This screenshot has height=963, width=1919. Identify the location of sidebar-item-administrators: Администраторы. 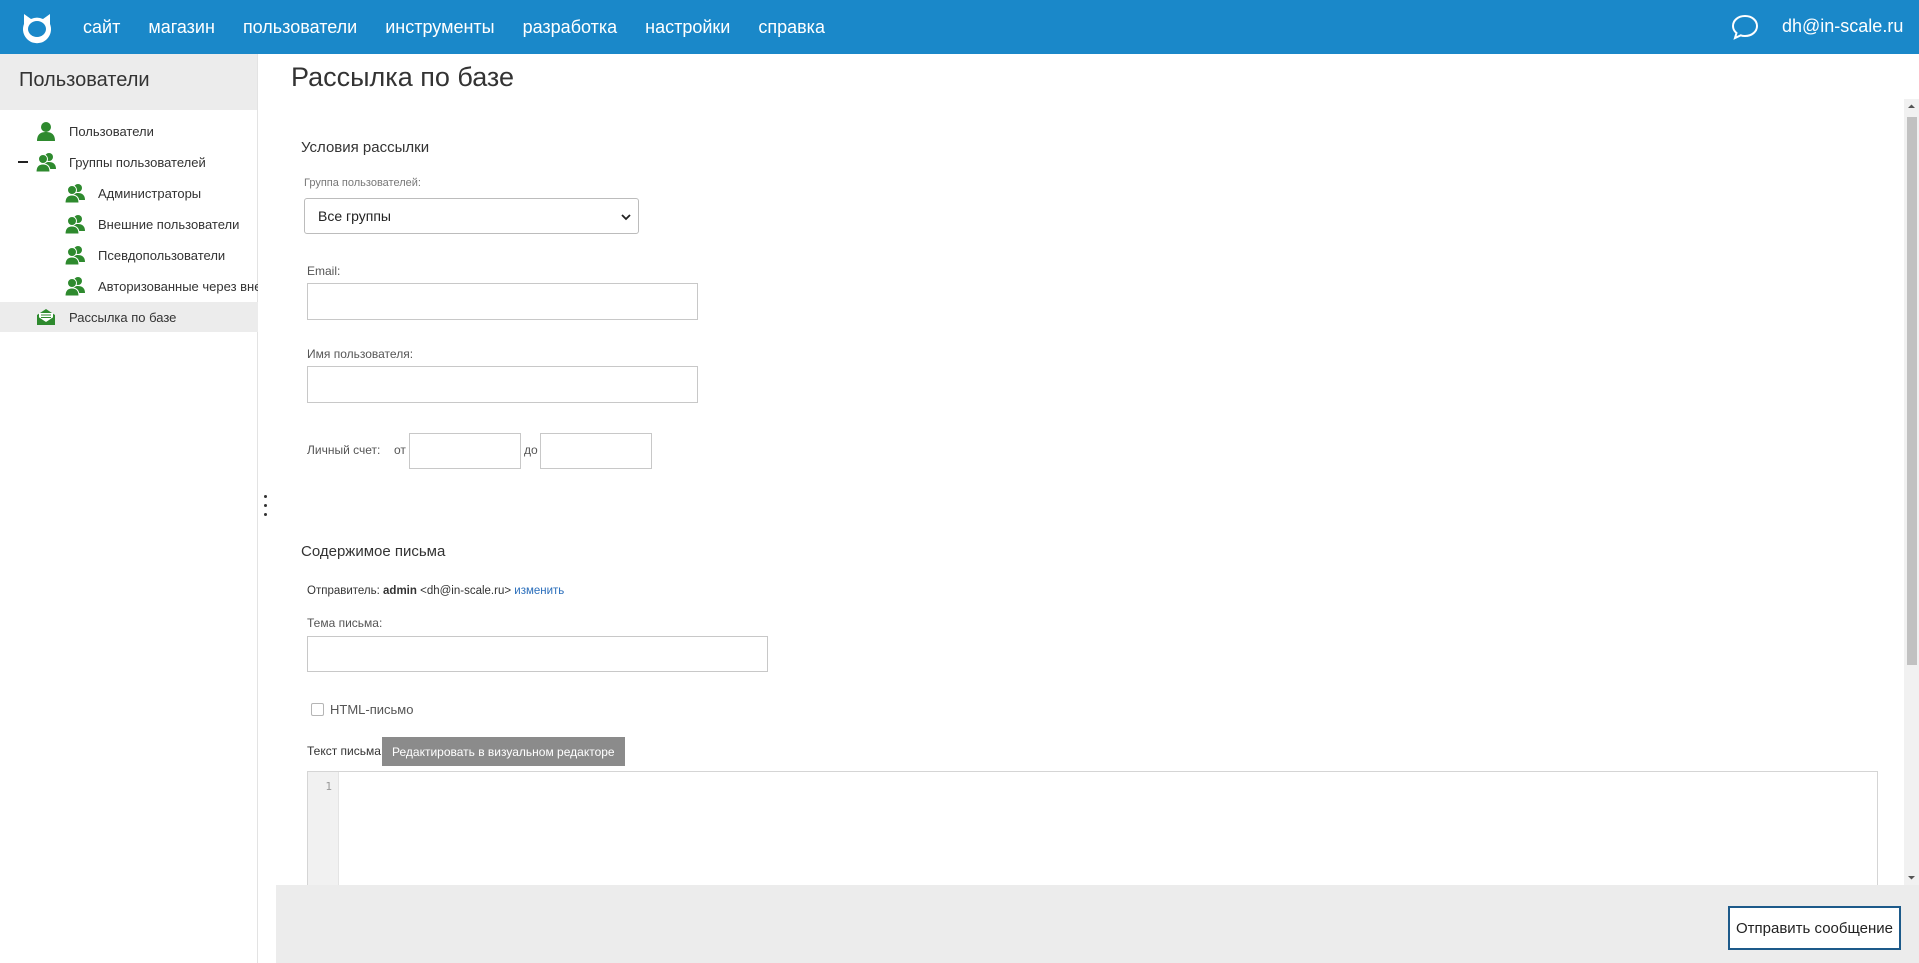
(132, 193).